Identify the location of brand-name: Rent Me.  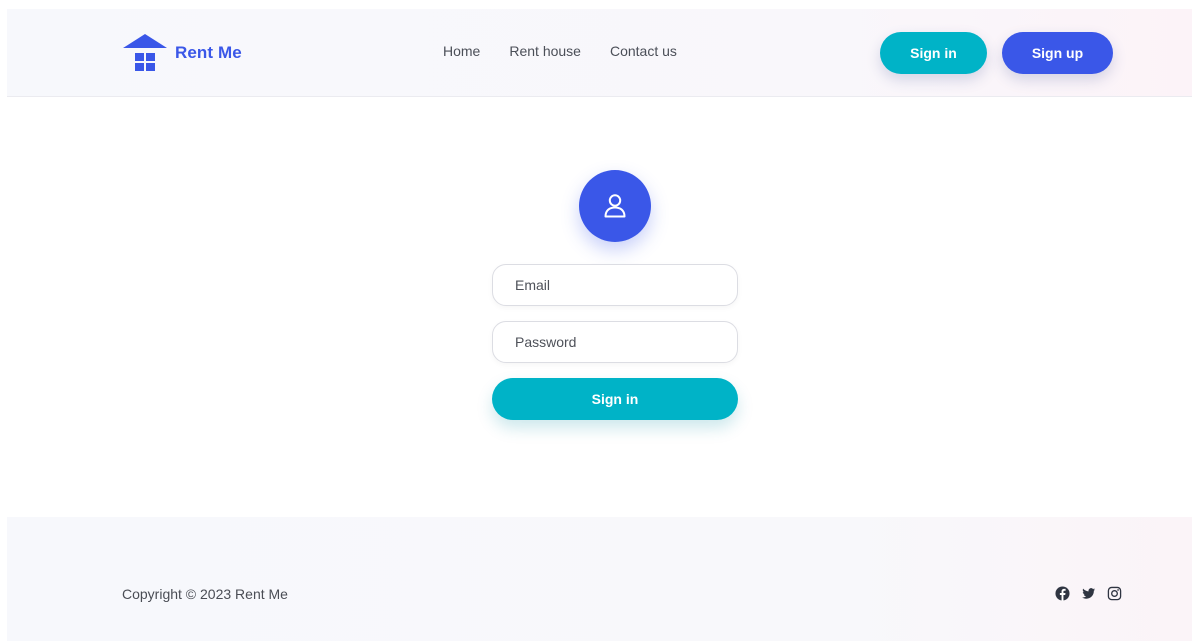
(208, 52).